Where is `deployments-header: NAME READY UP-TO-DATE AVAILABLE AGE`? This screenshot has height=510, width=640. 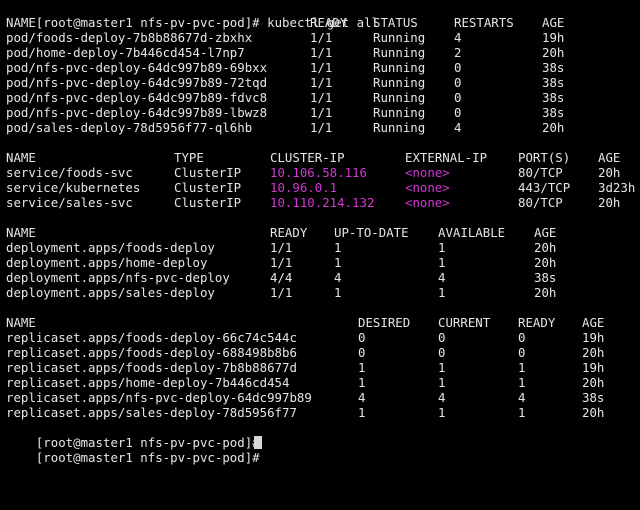 deployments-header: NAME READY UP-TO-DATE AVAILABLE AGE is located at coordinates (323, 232).